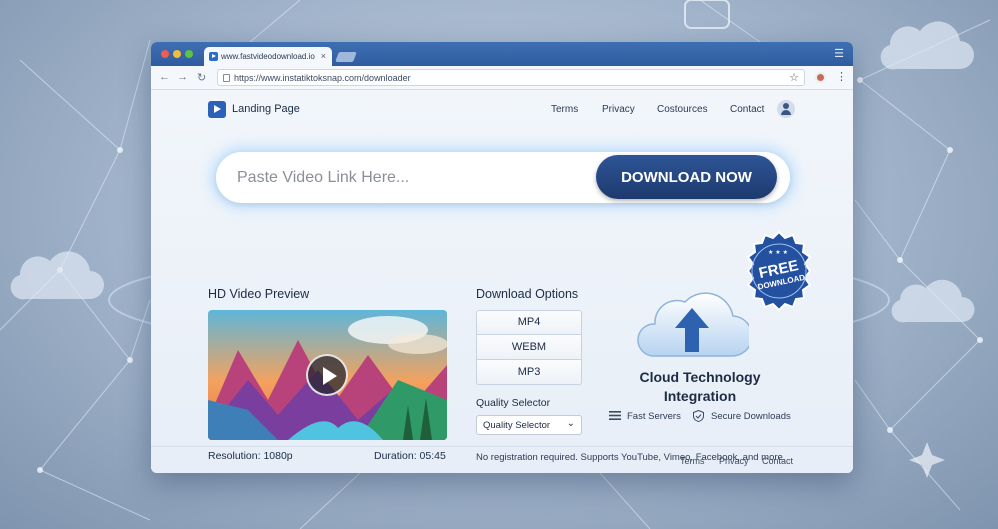  What do you see at coordinates (747, 109) in the screenshot?
I see `nav-link-contact: Contact` at bounding box center [747, 109].